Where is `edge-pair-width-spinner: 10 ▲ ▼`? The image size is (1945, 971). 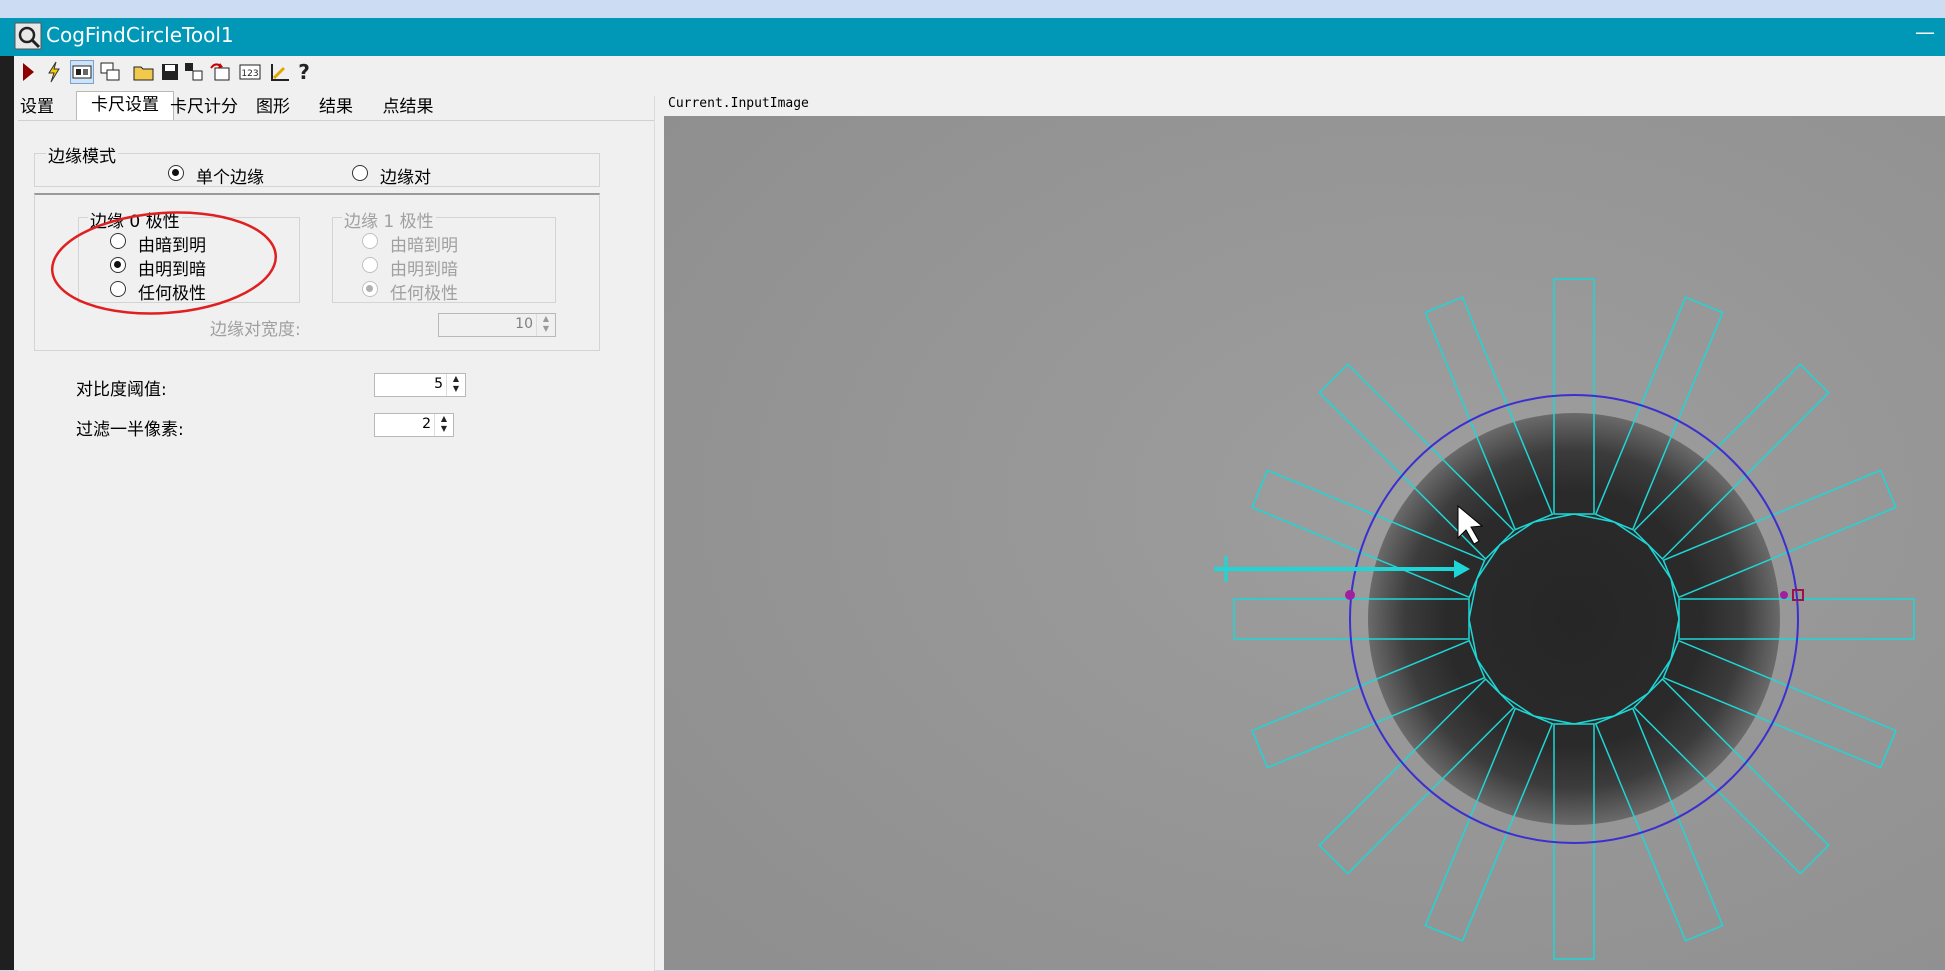 edge-pair-width-spinner: 10 ▲ ▼ is located at coordinates (497, 325).